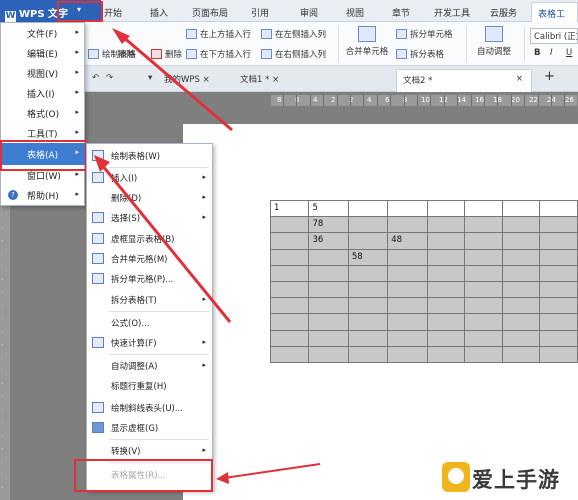  I want to click on menu-item-help: ? 帮助(H) ▸, so click(43, 195).